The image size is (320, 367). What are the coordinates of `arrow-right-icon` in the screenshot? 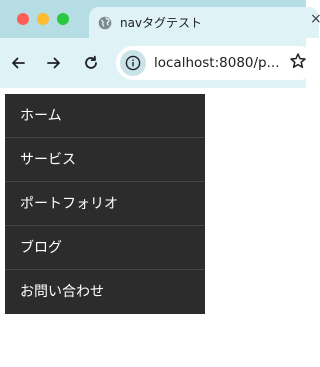 It's located at (54, 63).